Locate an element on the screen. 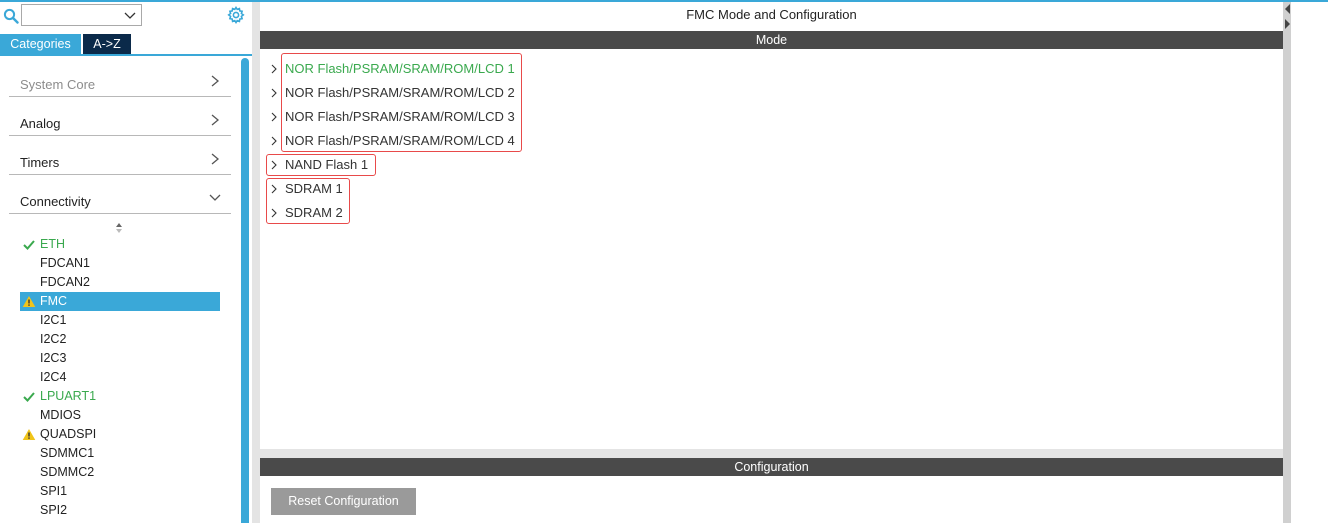  list-item-fdcan2: FDCAN2 is located at coordinates (120, 282).